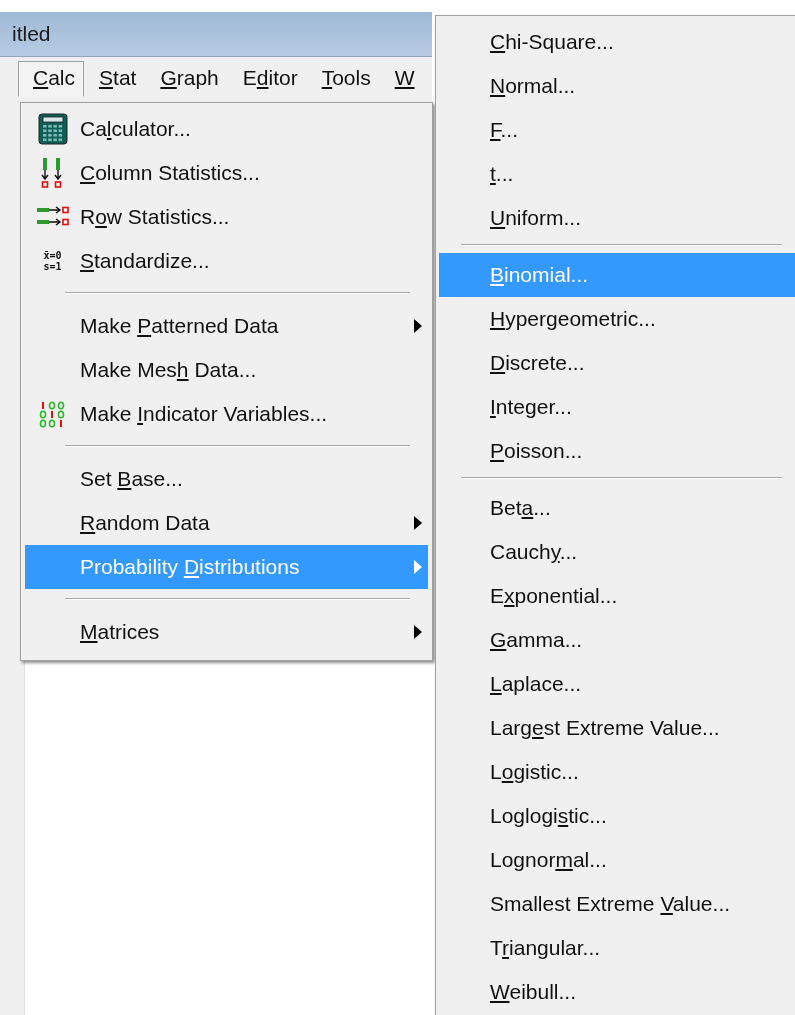 This screenshot has height=1015, width=795. What do you see at coordinates (226, 632) in the screenshot?
I see `menu-item: Matrices` at bounding box center [226, 632].